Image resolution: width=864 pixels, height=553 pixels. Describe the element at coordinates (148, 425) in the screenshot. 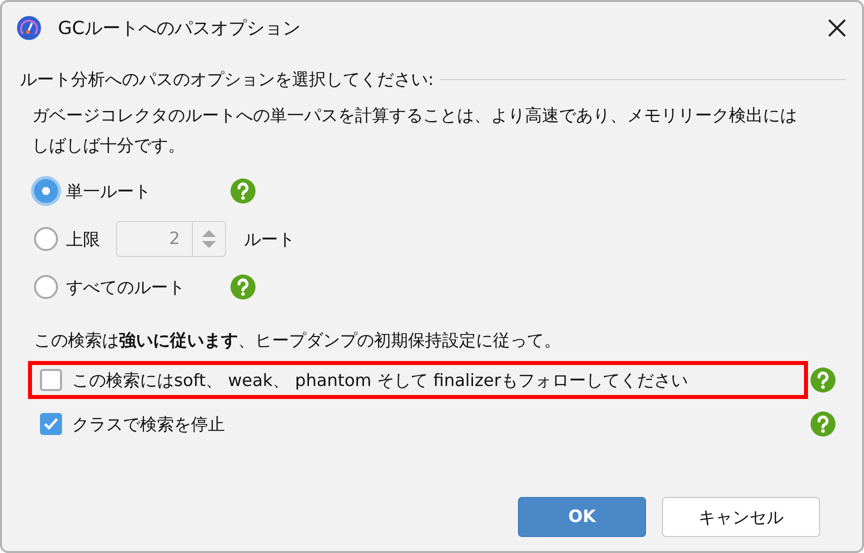

I see `checkbox-label: クラスで検索を停止` at that location.